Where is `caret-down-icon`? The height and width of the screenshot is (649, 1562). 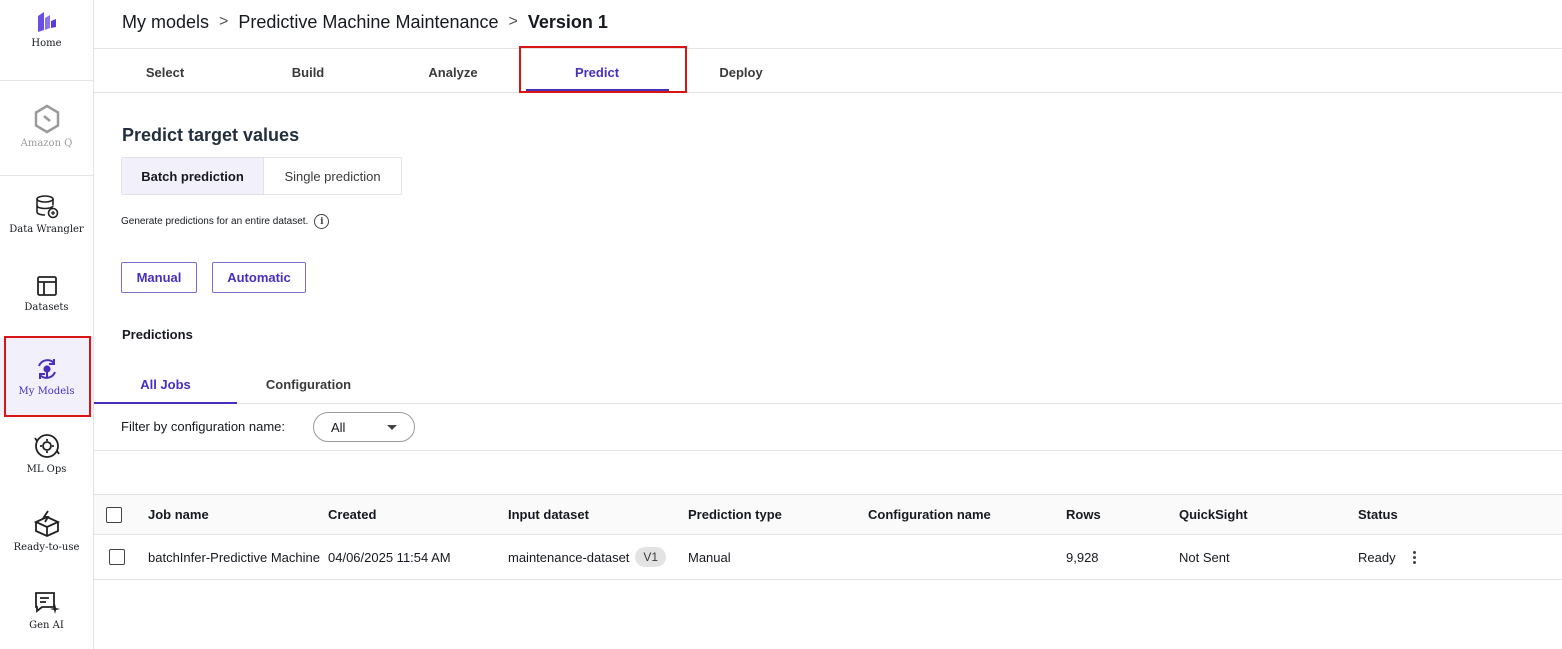
caret-down-icon is located at coordinates (392, 427).